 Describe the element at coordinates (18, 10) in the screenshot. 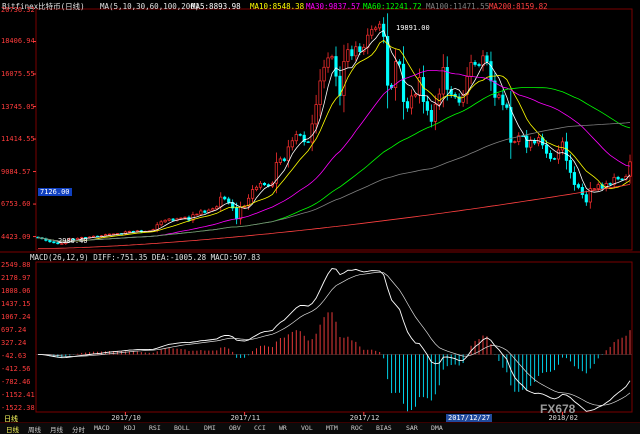

I see `price-tick-label: 20736.32` at that location.